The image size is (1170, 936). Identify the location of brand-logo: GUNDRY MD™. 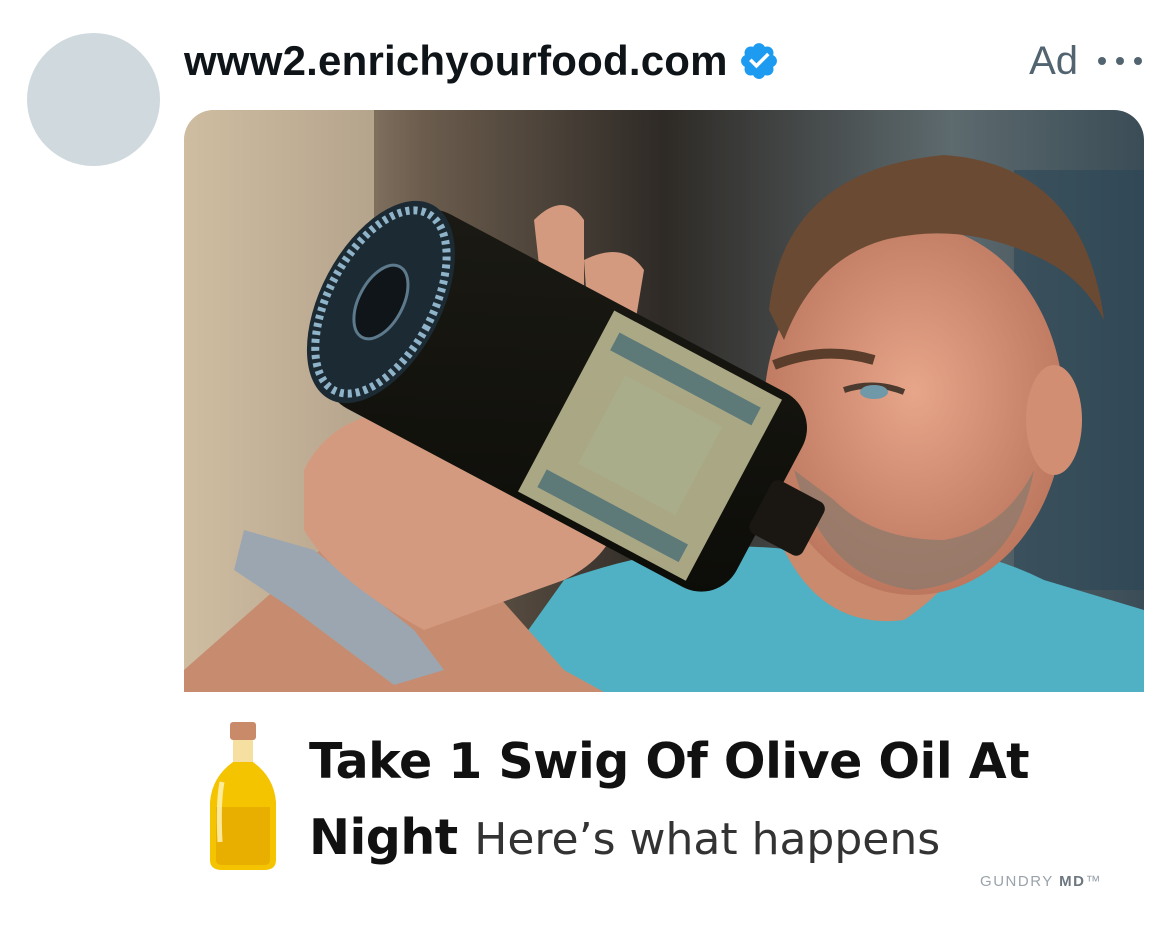
(1041, 881).